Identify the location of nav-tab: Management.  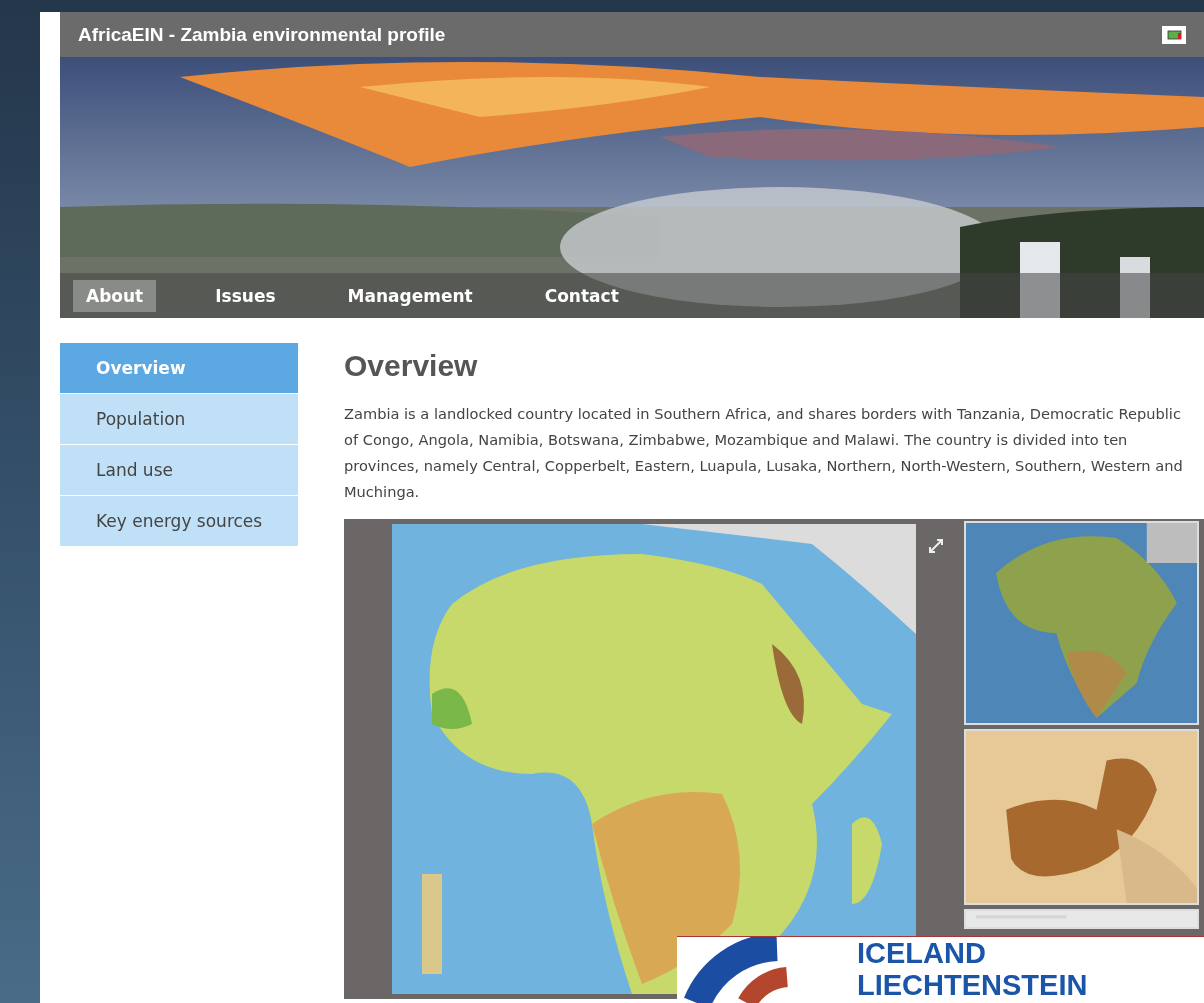
(410, 295).